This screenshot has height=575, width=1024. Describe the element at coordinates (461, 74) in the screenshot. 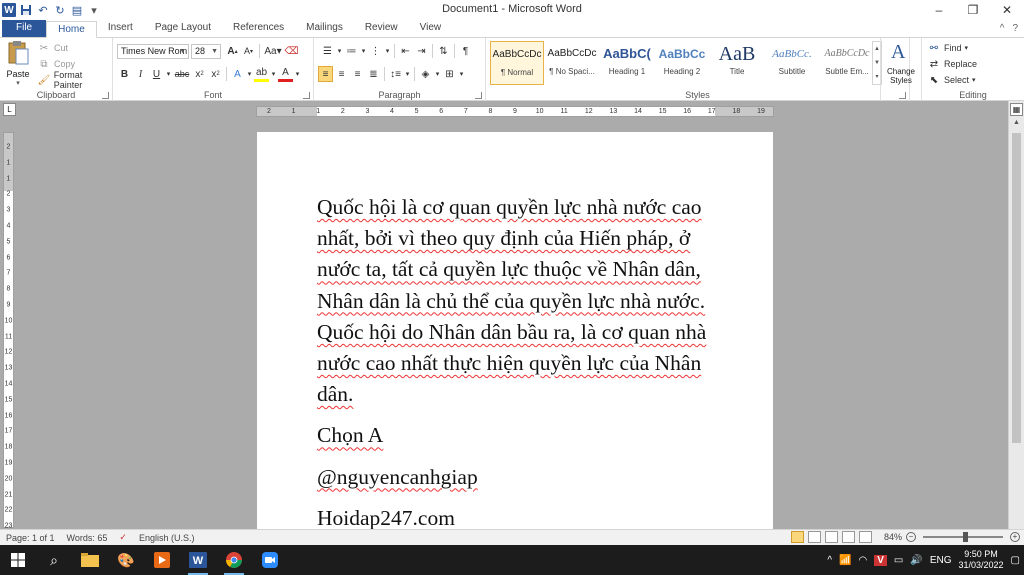

I see `borders-dropdown-icon: ▾` at that location.